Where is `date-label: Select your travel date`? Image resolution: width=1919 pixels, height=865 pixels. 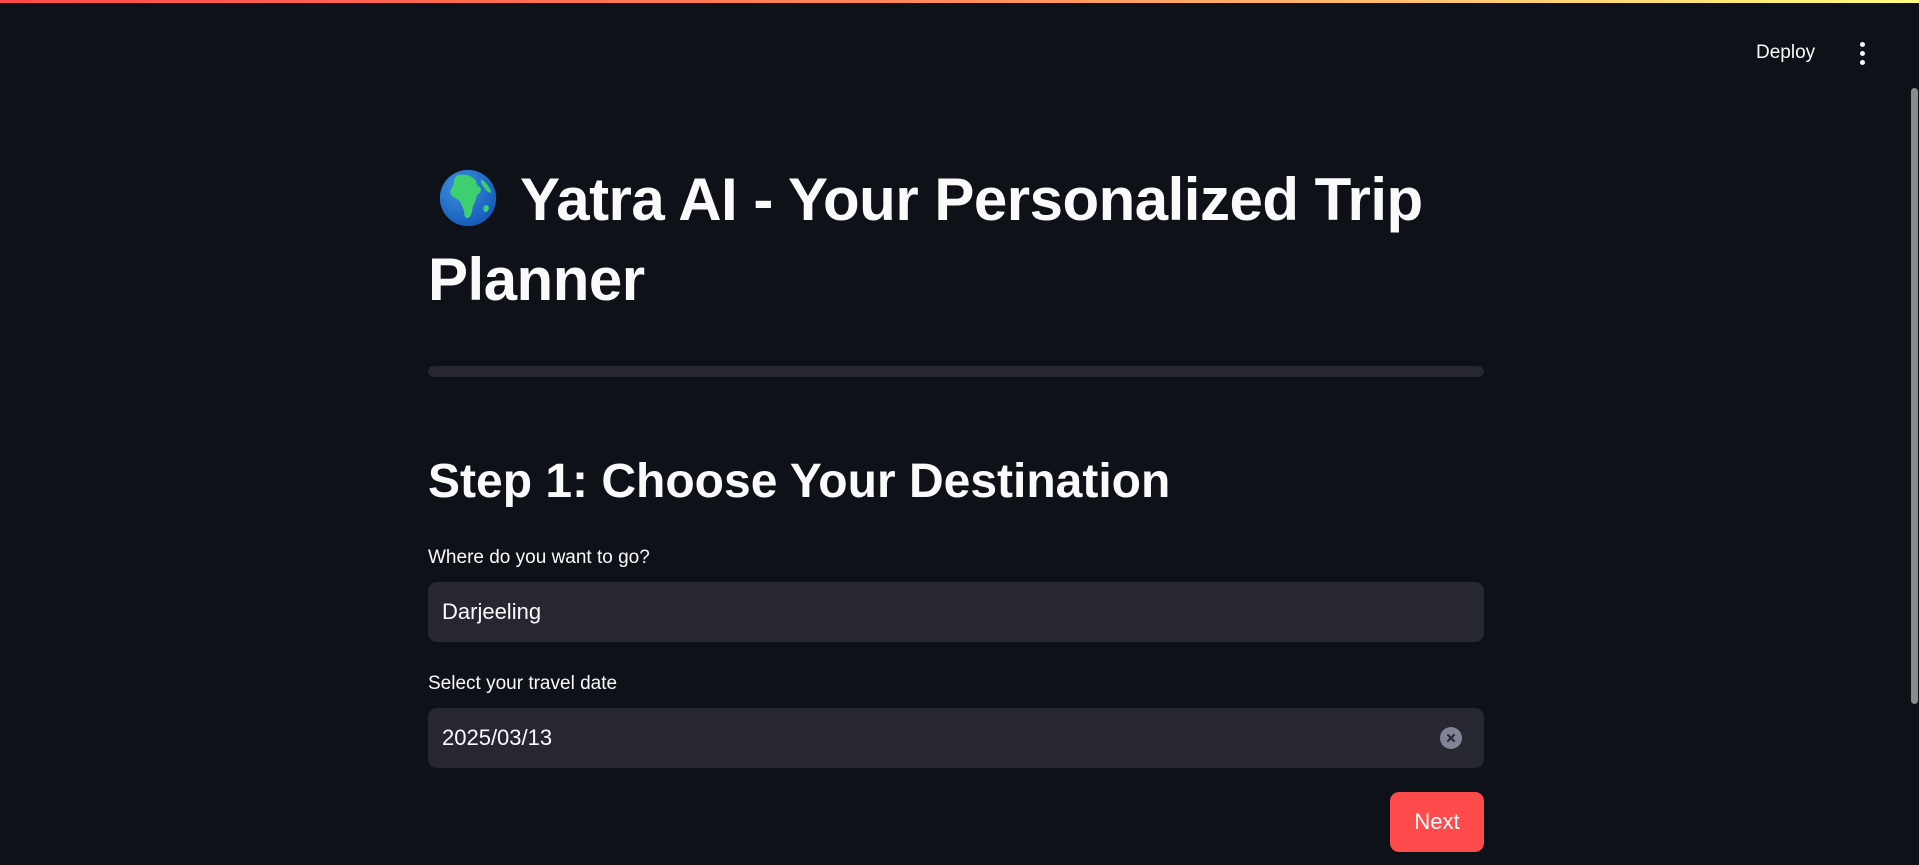 date-label: Select your travel date is located at coordinates (523, 683).